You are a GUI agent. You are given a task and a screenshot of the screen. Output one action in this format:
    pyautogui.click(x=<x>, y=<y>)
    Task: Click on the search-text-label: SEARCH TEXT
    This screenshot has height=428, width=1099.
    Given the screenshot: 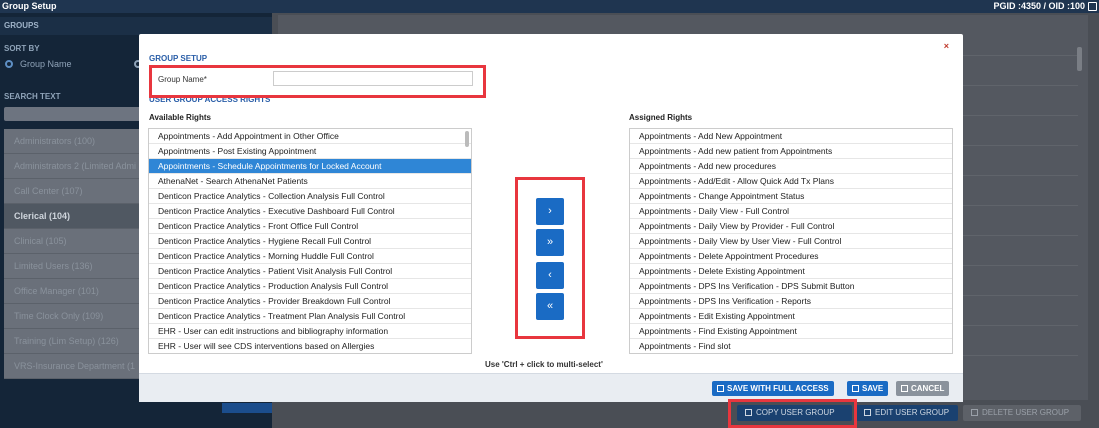 What is the action you would take?
    pyautogui.click(x=32, y=96)
    